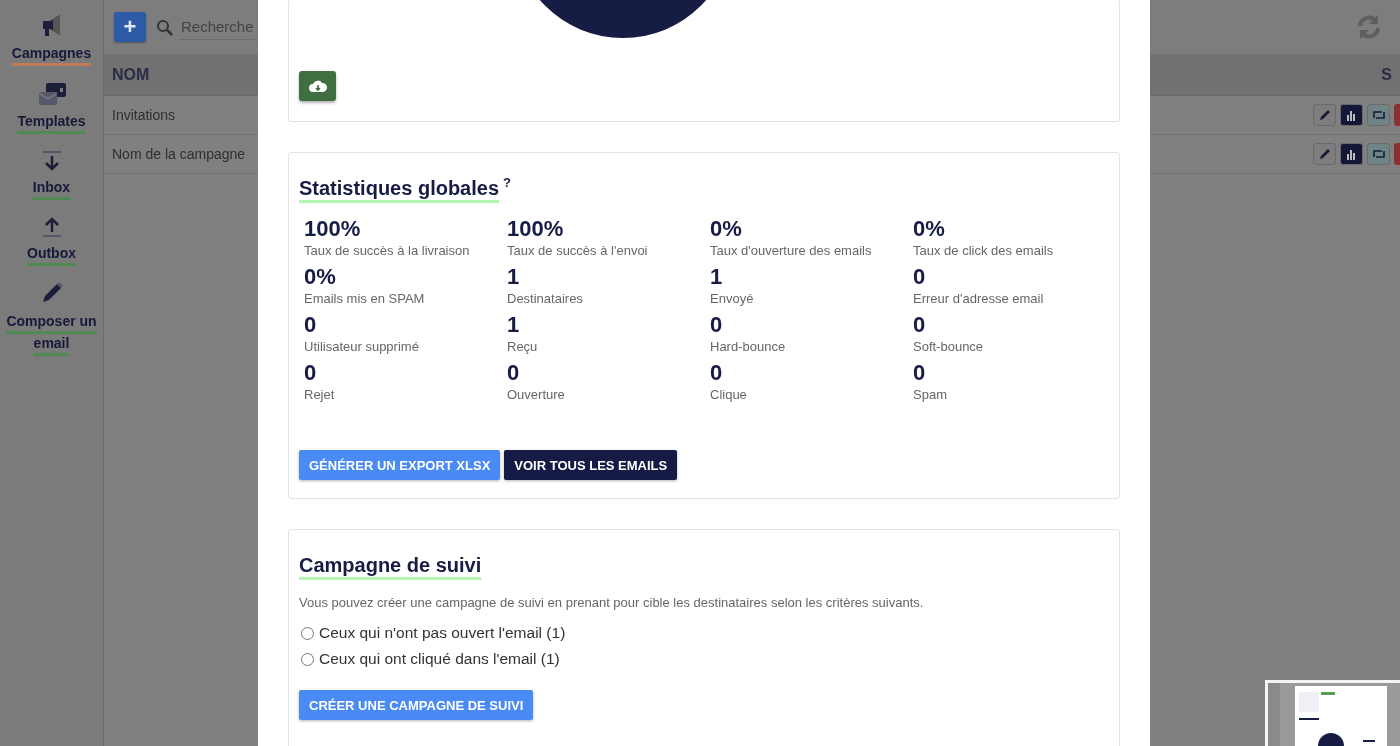  What do you see at coordinates (179, 154) in the screenshot?
I see `table-cell: Nom de la campagne` at bounding box center [179, 154].